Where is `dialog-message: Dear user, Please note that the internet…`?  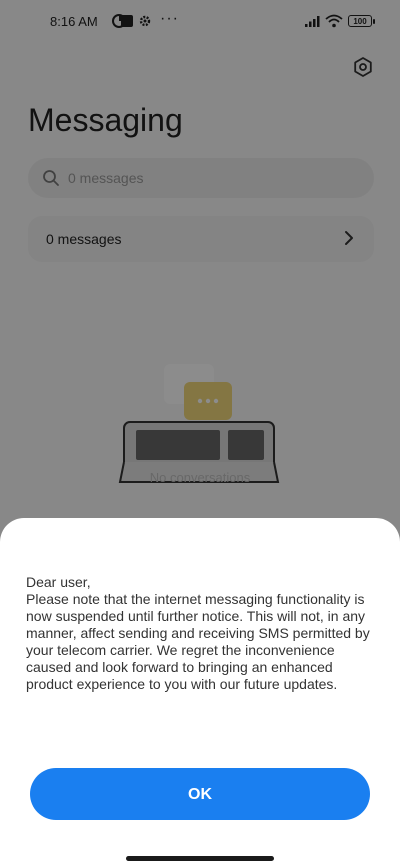
dialog-message: Dear user, Please note that the internet… is located at coordinates (202, 633).